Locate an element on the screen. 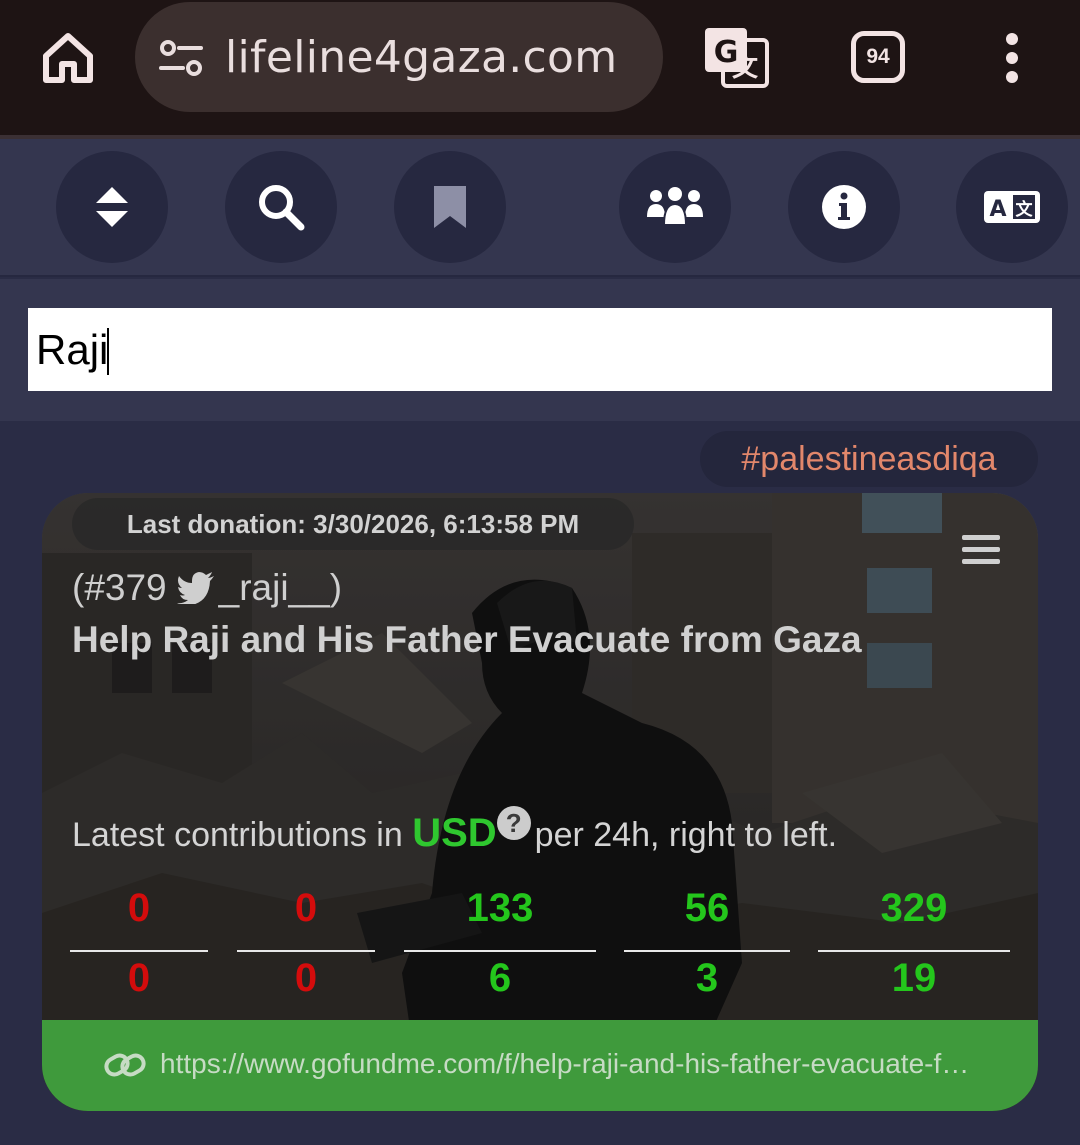  twitter-handle: _raji__) is located at coordinates (280, 587).